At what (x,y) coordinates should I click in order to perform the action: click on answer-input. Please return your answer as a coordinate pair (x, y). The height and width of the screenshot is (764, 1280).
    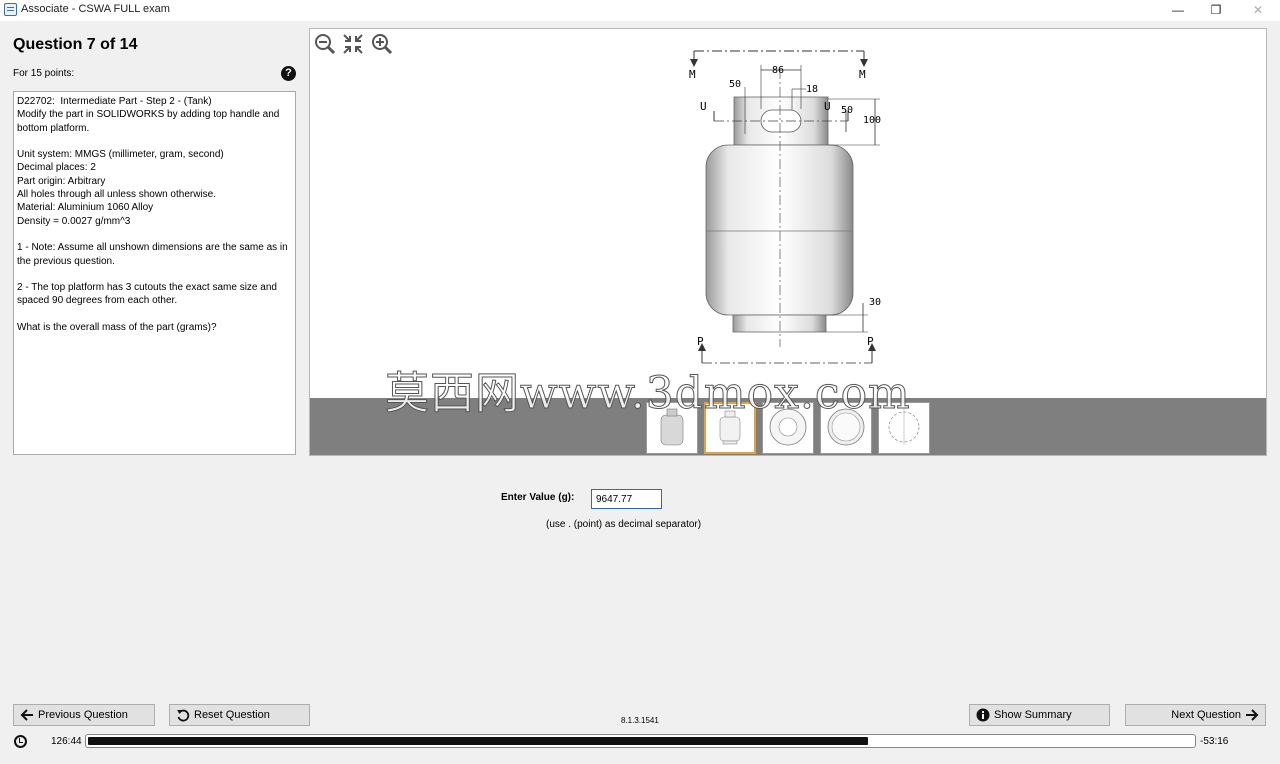
    Looking at the image, I should click on (626, 499).